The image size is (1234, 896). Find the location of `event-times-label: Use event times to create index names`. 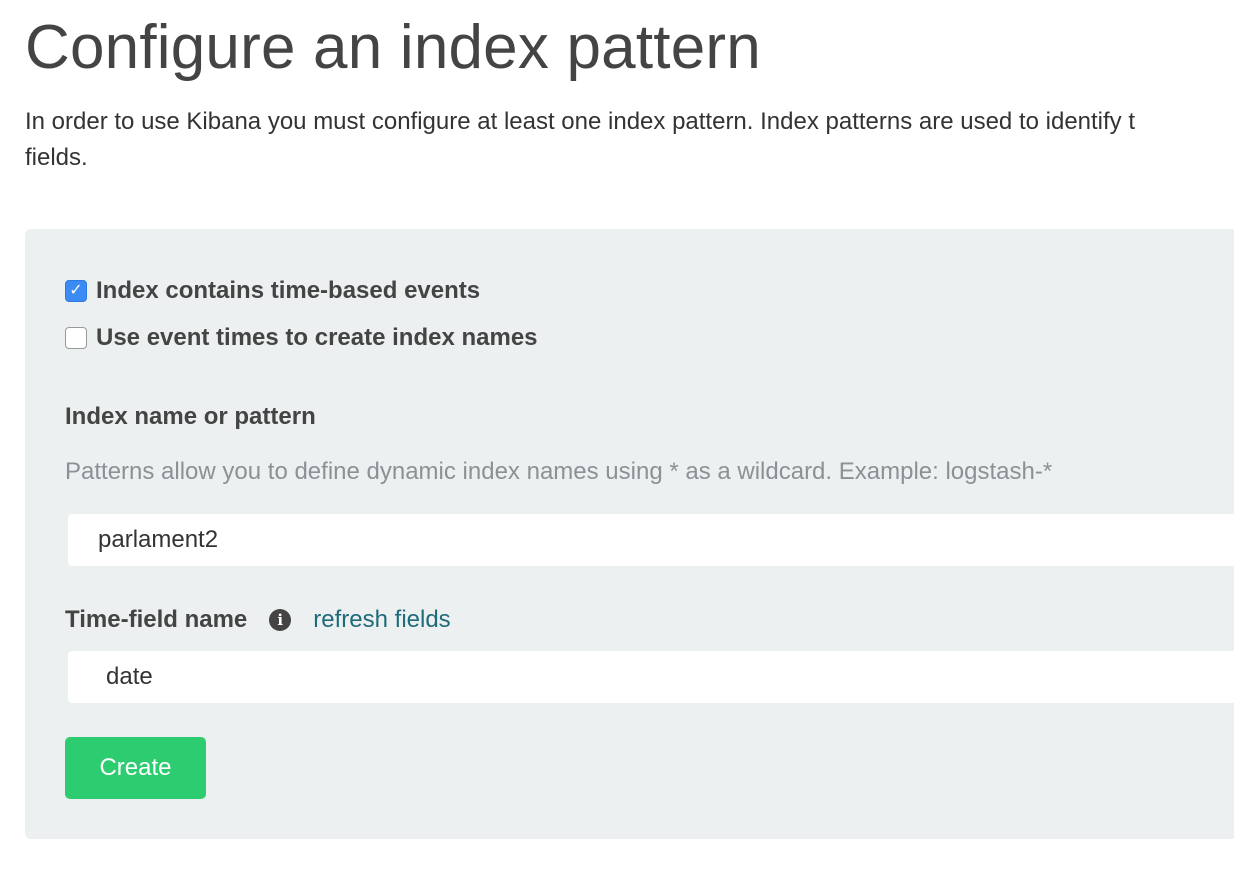

event-times-label: Use event times to create index names is located at coordinates (317, 337).